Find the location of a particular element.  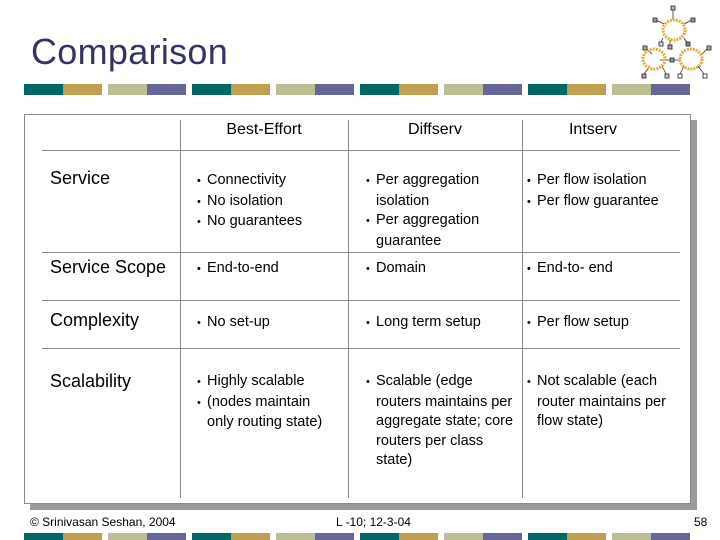

row-header-service: Service is located at coordinates (80, 178).